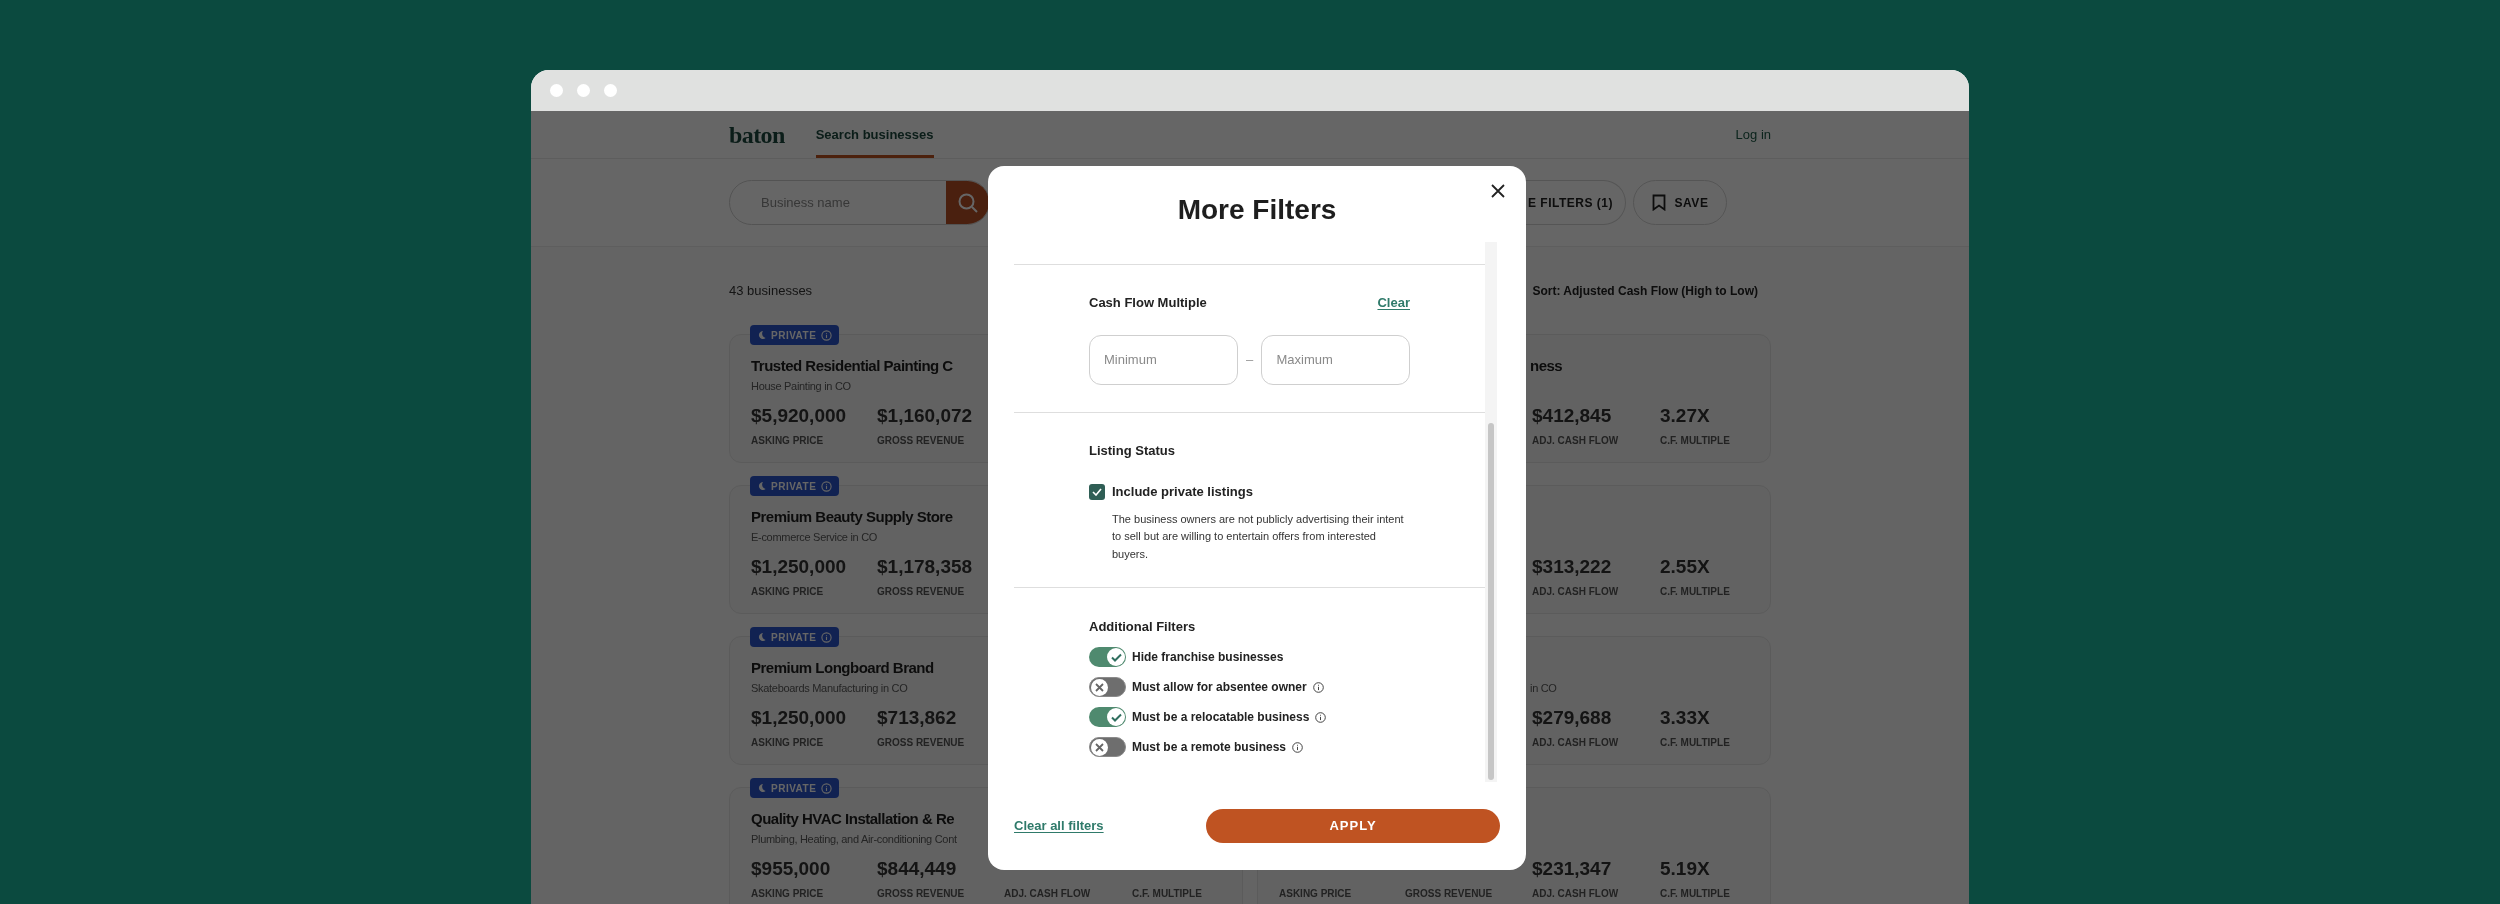  Describe the element at coordinates (1143, 627) in the screenshot. I see `section-heading: Additional Filters` at that location.